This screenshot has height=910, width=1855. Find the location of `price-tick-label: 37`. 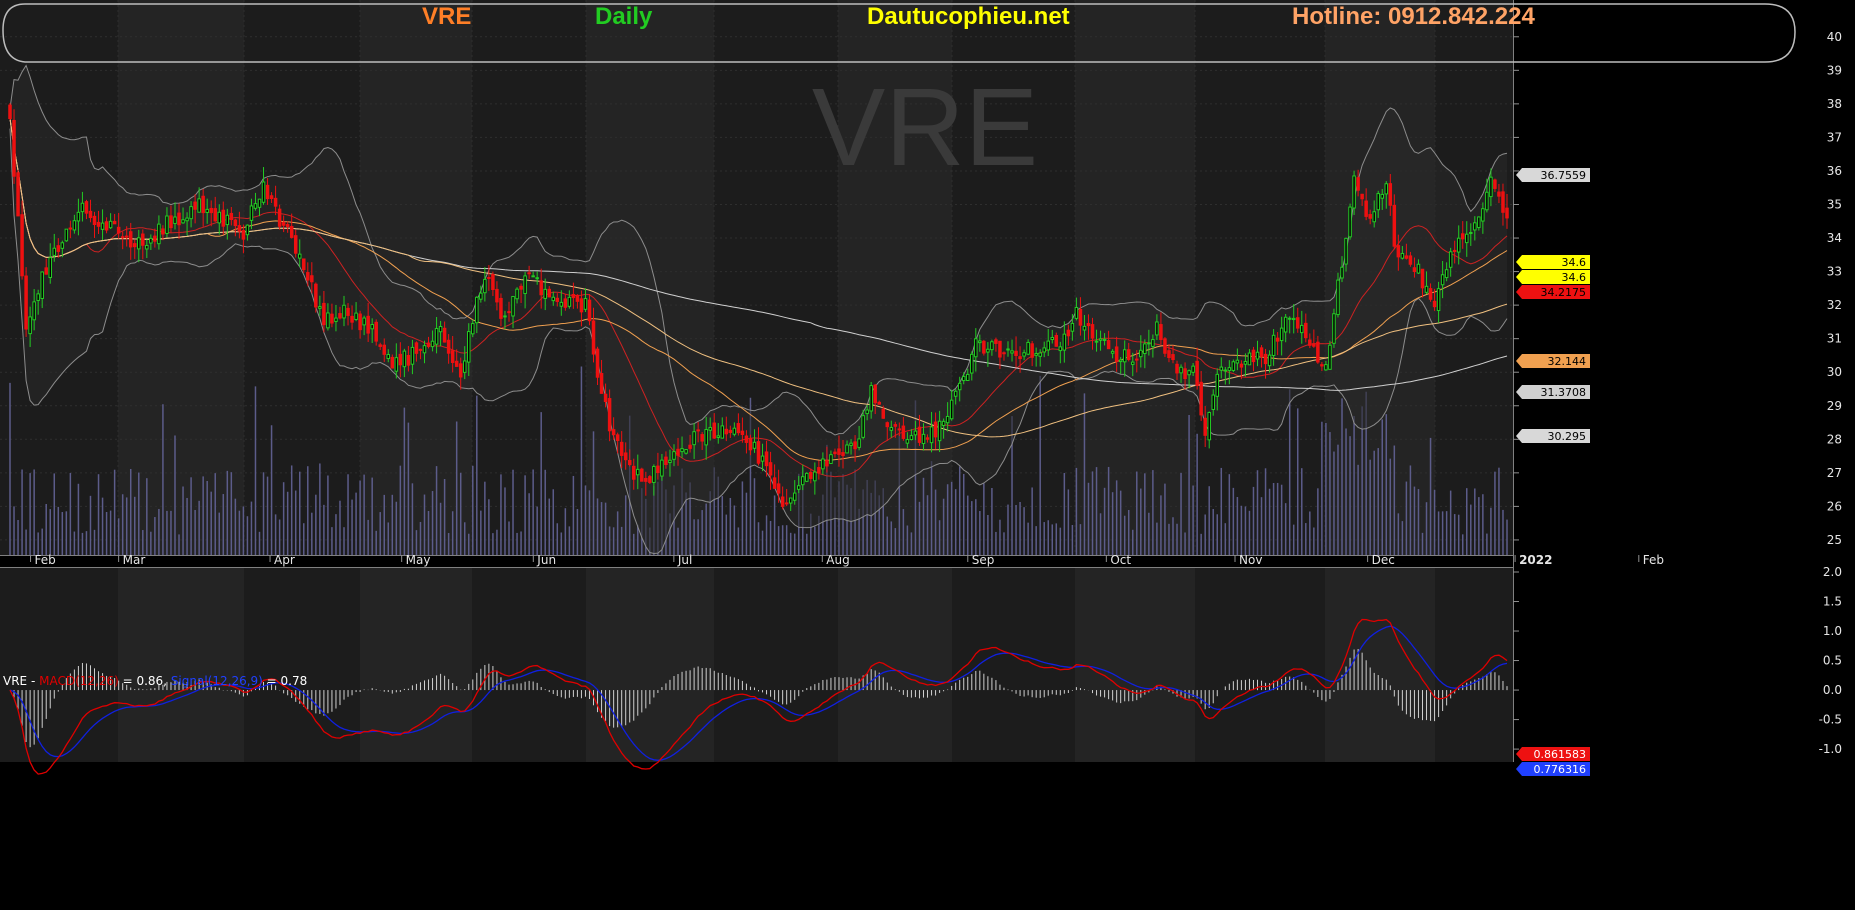

price-tick-label: 37 is located at coordinates (1834, 137).